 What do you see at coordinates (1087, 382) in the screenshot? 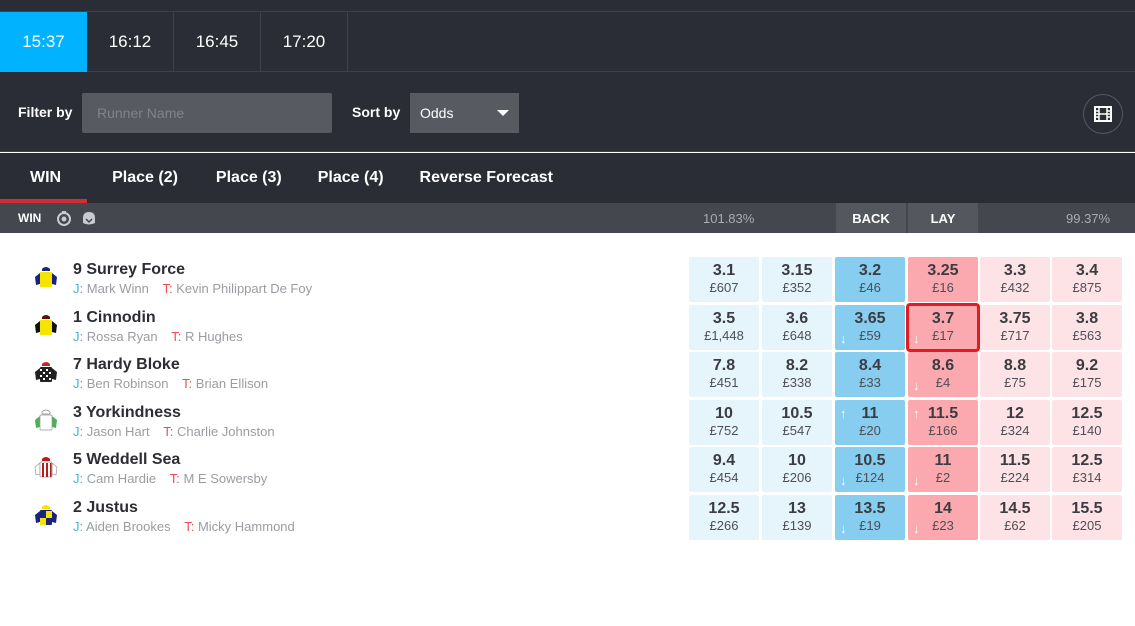
I see `price-stake: £175` at bounding box center [1087, 382].